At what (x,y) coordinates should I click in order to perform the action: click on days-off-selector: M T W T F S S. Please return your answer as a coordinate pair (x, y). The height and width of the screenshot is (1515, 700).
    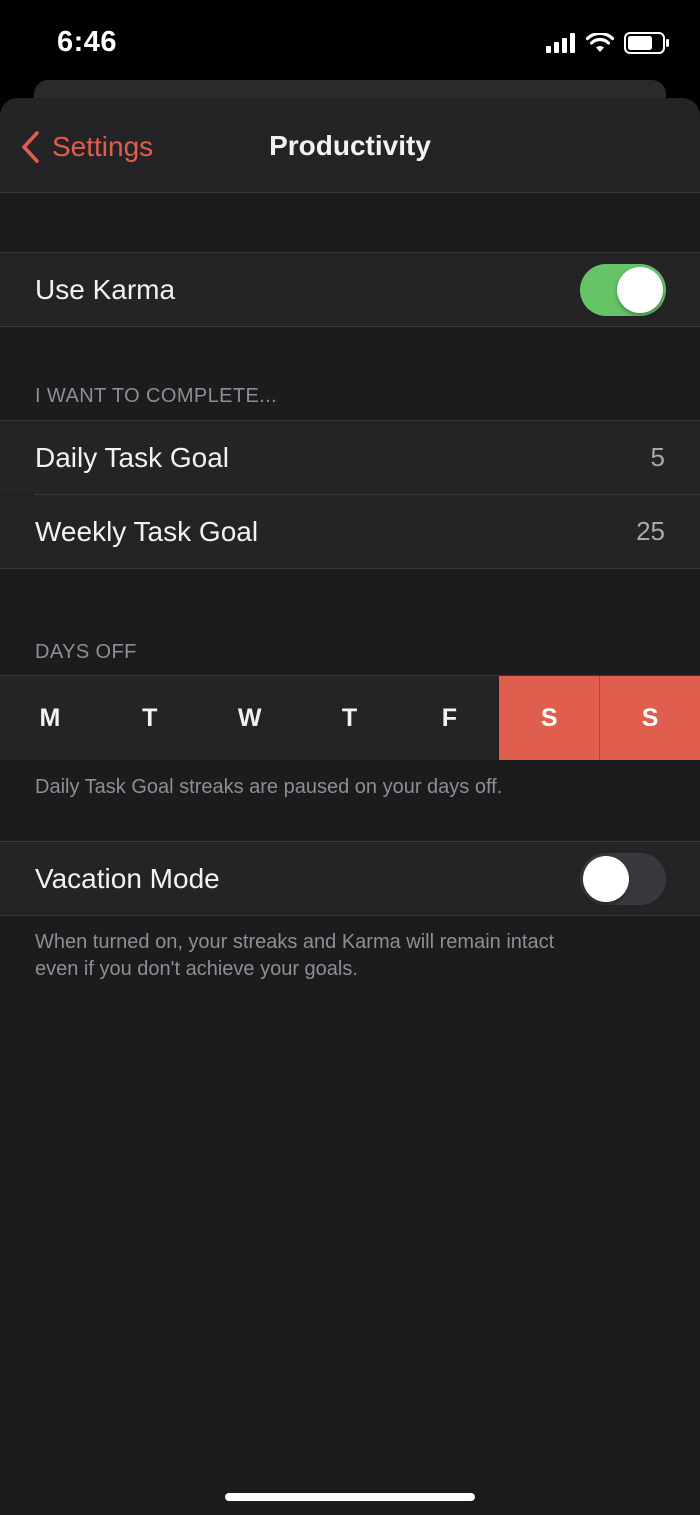
    Looking at the image, I should click on (350, 718).